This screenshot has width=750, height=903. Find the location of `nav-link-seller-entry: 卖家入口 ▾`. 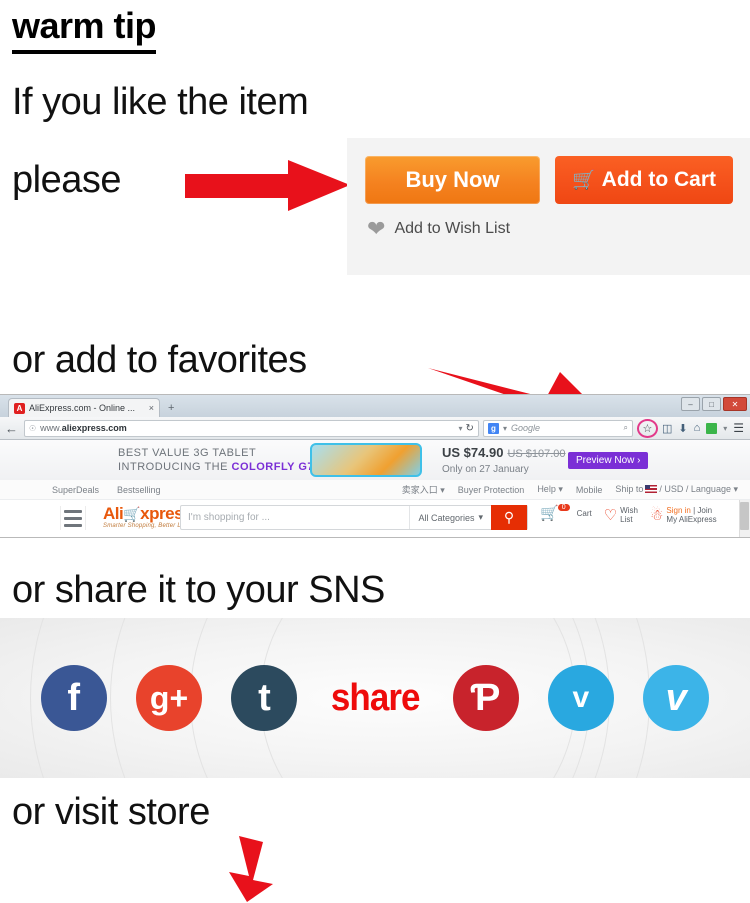

nav-link-seller-entry: 卖家入口 ▾ is located at coordinates (423, 489).